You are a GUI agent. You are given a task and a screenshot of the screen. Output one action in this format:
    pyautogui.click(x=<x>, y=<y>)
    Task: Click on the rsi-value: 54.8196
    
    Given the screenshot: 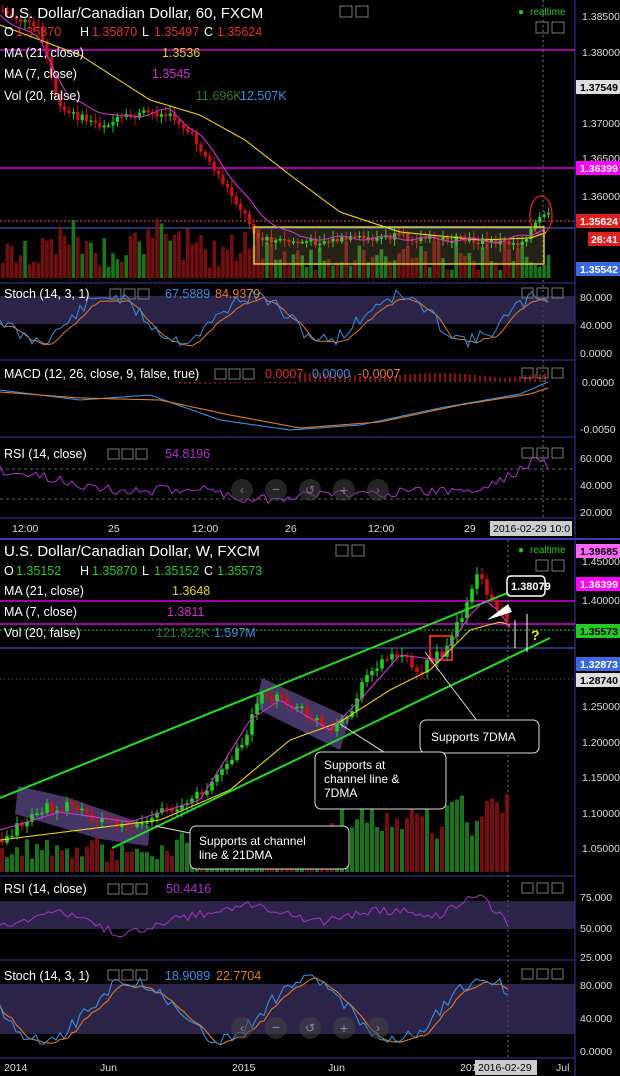 What is the action you would take?
    pyautogui.click(x=187, y=454)
    